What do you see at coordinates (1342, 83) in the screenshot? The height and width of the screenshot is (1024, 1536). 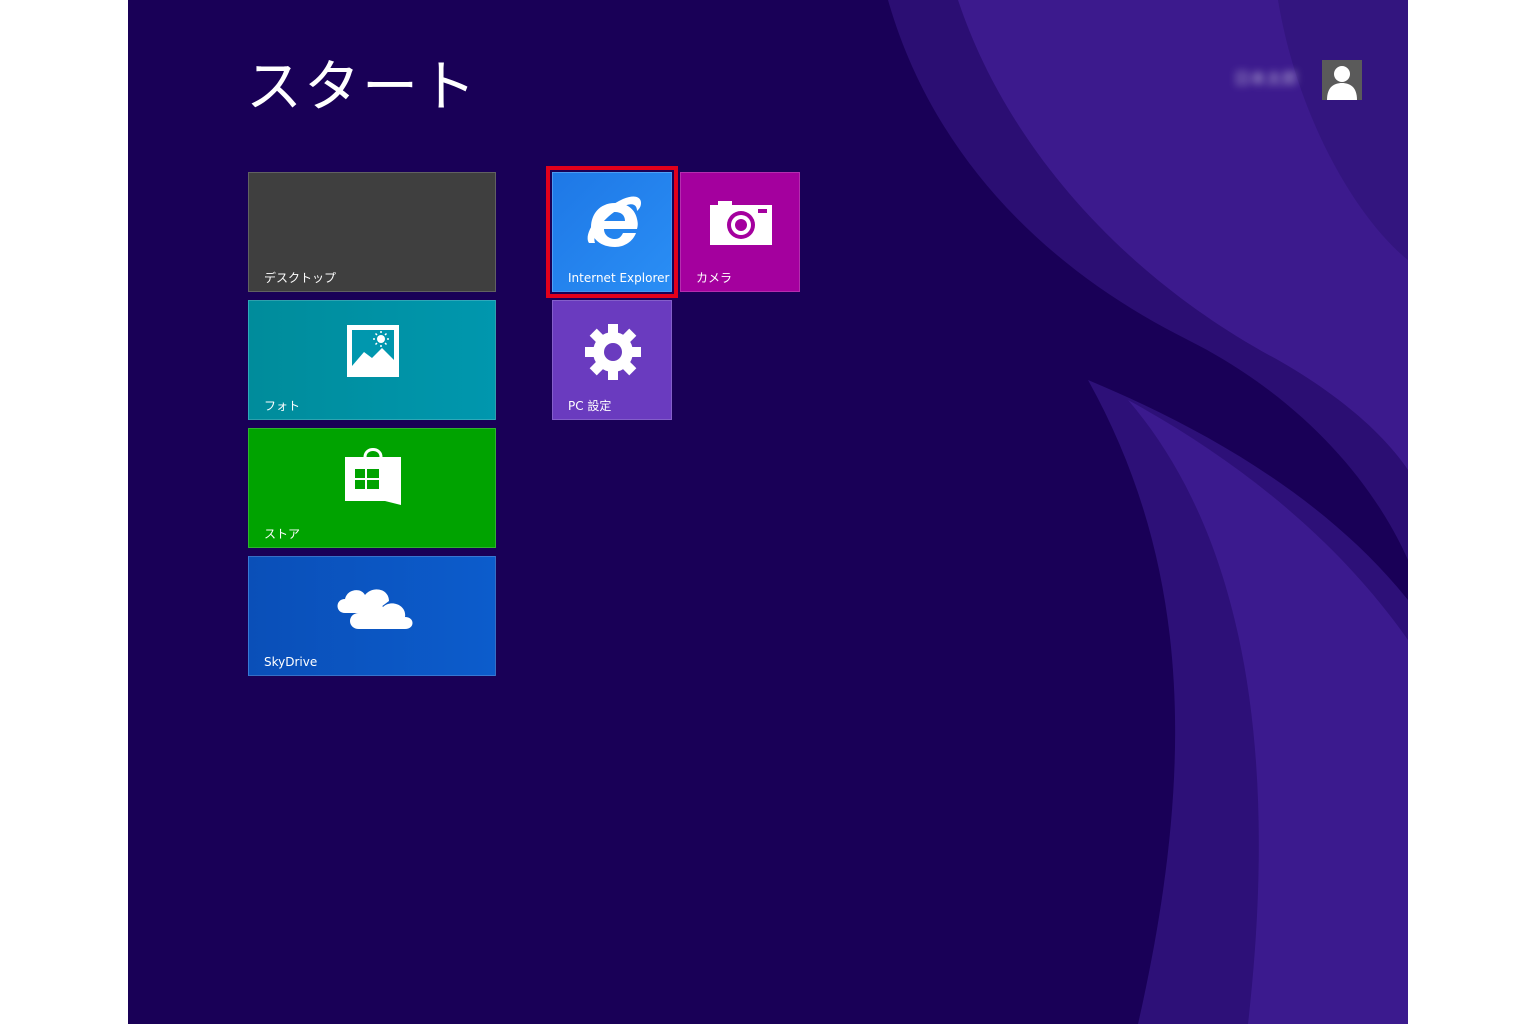 I see `user-silhouette-icon` at bounding box center [1342, 83].